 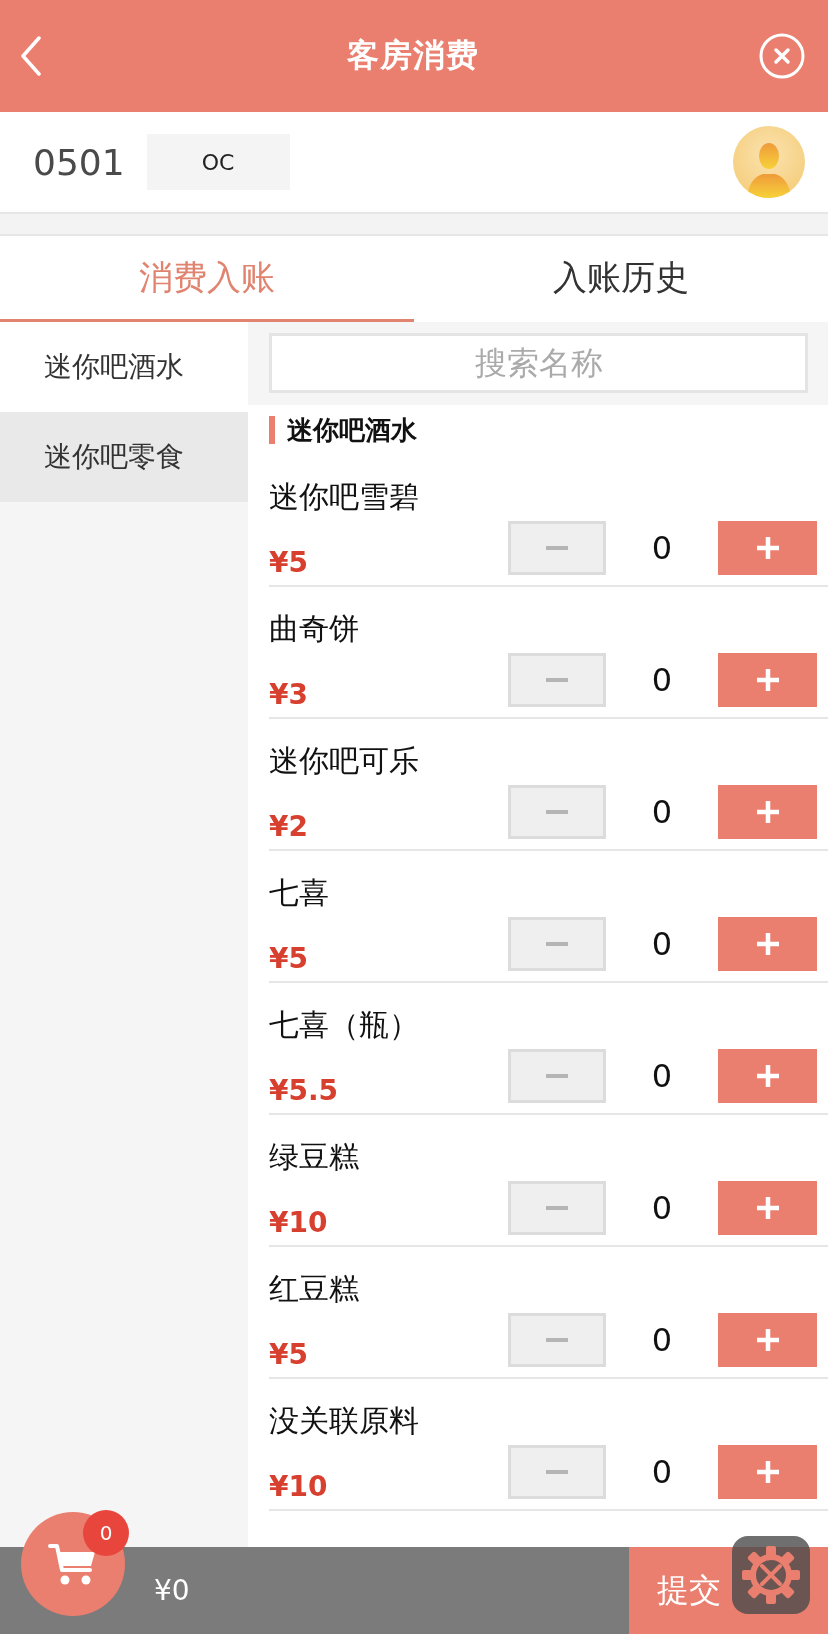 I want to click on product-name: 迷你吧雪碧, so click(x=344, y=497).